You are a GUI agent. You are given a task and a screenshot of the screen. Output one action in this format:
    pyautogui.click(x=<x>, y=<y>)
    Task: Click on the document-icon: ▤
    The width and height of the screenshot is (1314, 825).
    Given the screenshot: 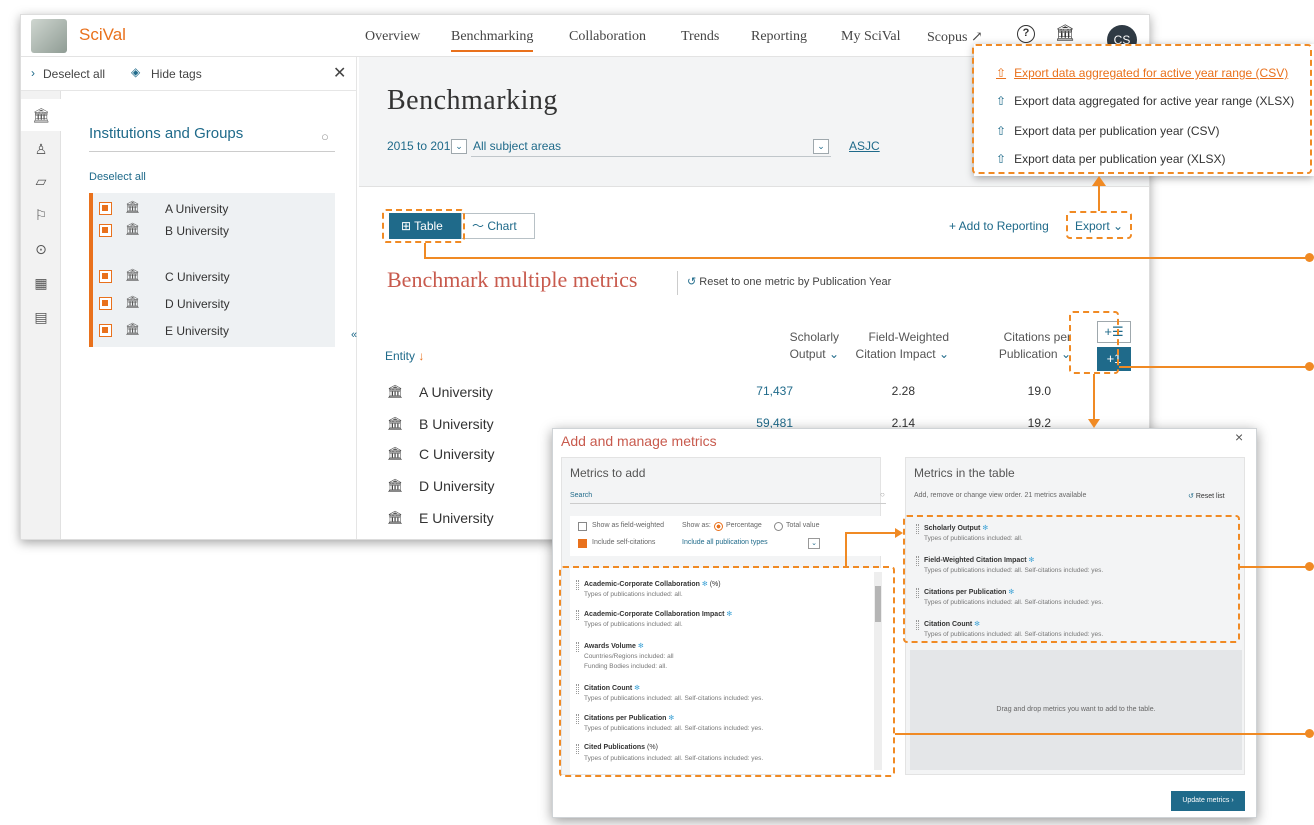 What is the action you would take?
    pyautogui.click(x=41, y=317)
    